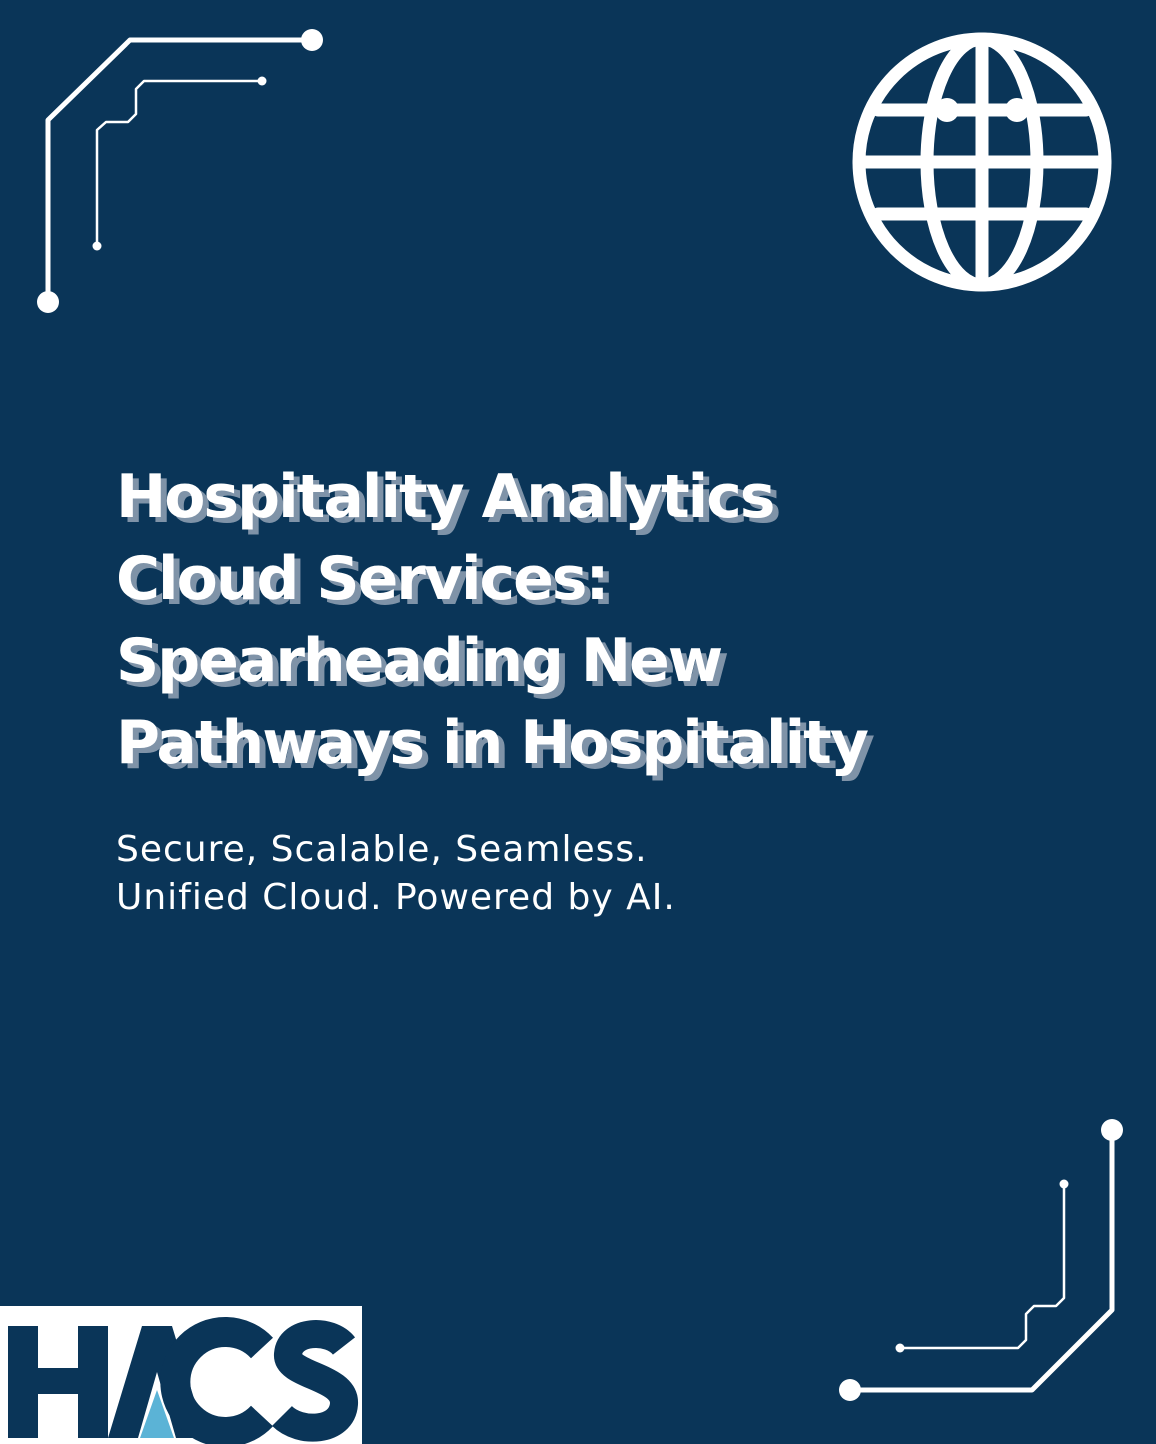 The height and width of the screenshot is (1444, 1156). I want to click on circuit-top-left-icon, so click(180, 171).